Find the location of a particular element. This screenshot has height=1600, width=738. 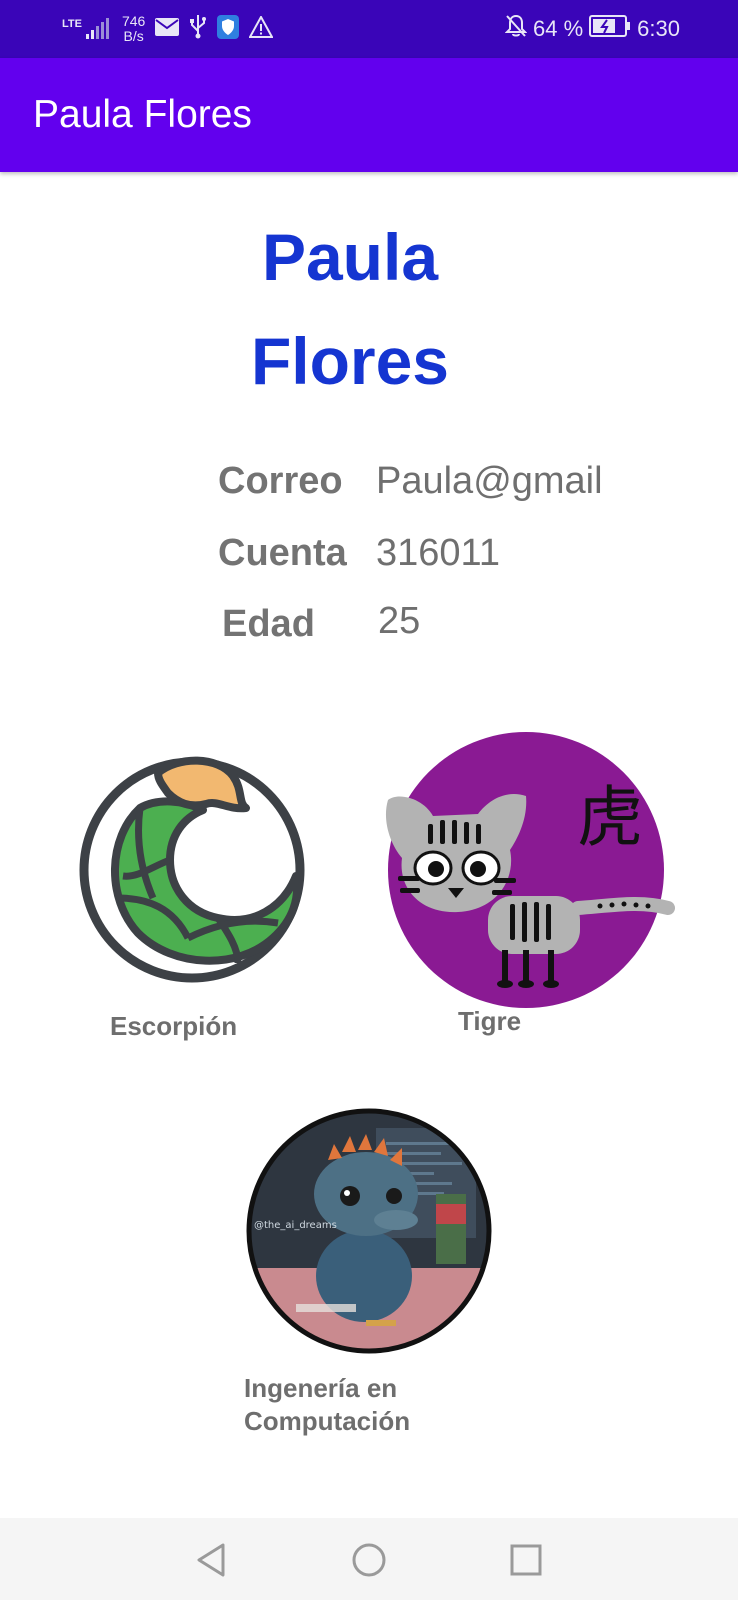

network-type: LTE is located at coordinates (72, 24).